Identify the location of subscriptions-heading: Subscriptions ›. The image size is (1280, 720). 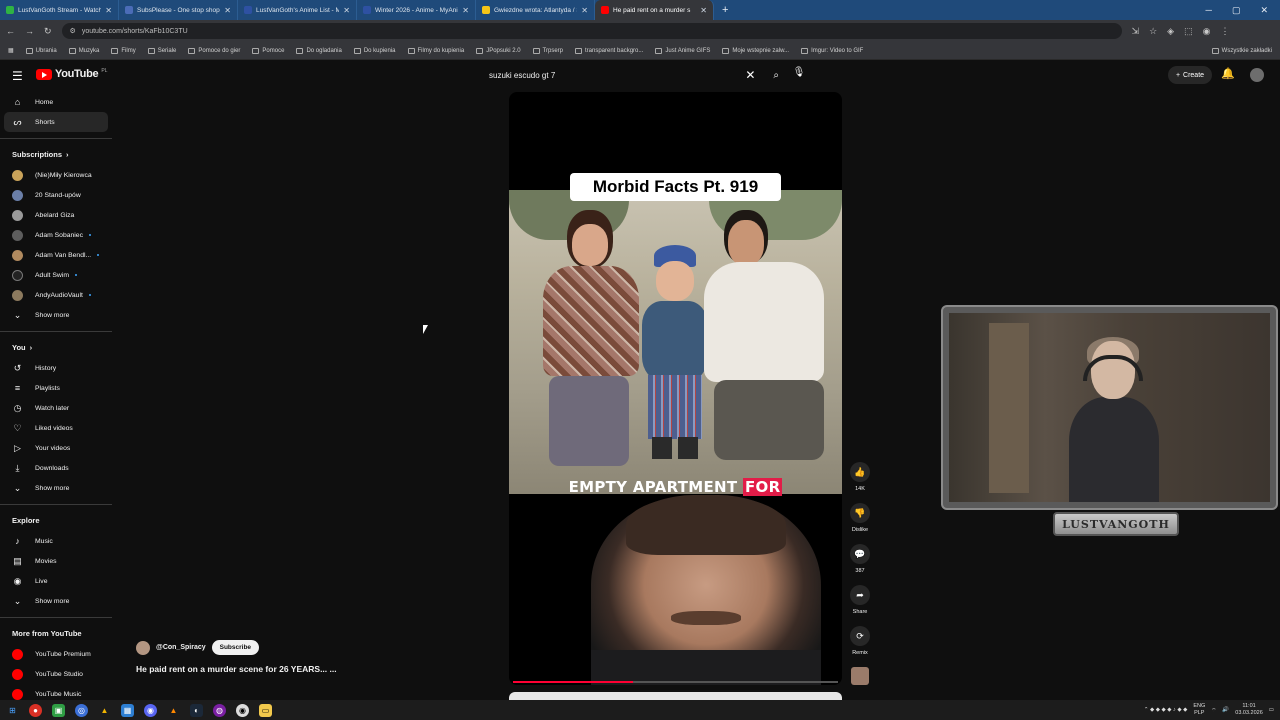
(58, 154).